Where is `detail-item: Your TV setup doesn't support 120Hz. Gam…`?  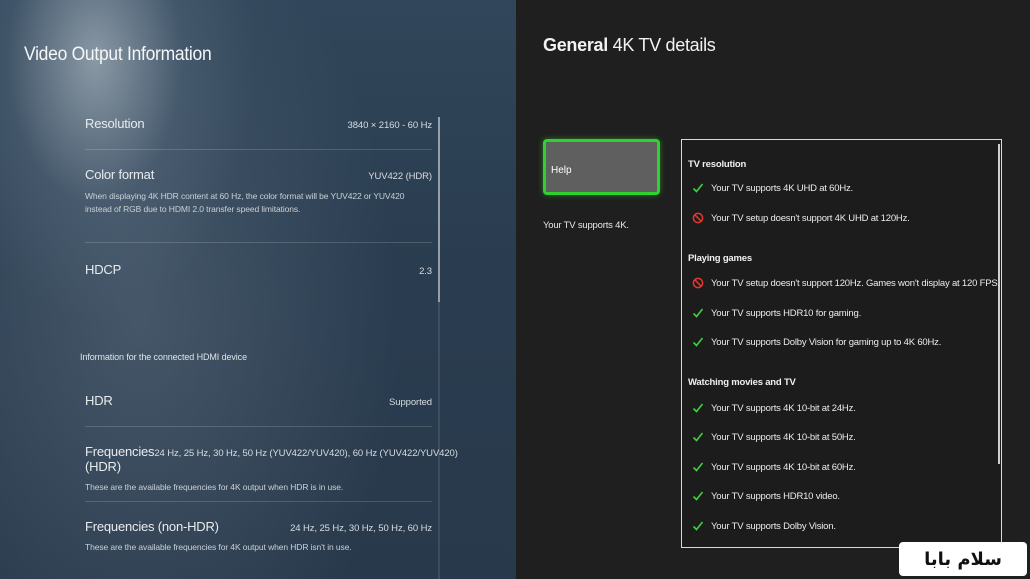
detail-item: Your TV setup doesn't support 120Hz. Gam… is located at coordinates (846, 283).